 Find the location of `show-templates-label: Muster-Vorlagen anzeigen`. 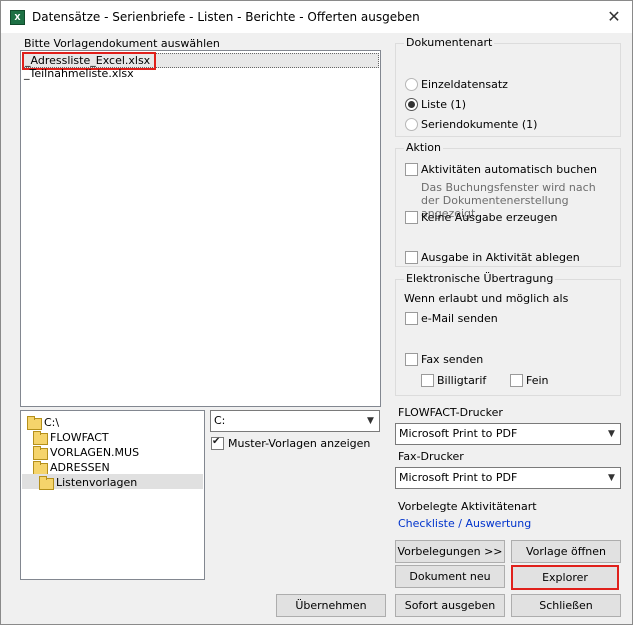

show-templates-label: Muster-Vorlagen anzeigen is located at coordinates (299, 443).